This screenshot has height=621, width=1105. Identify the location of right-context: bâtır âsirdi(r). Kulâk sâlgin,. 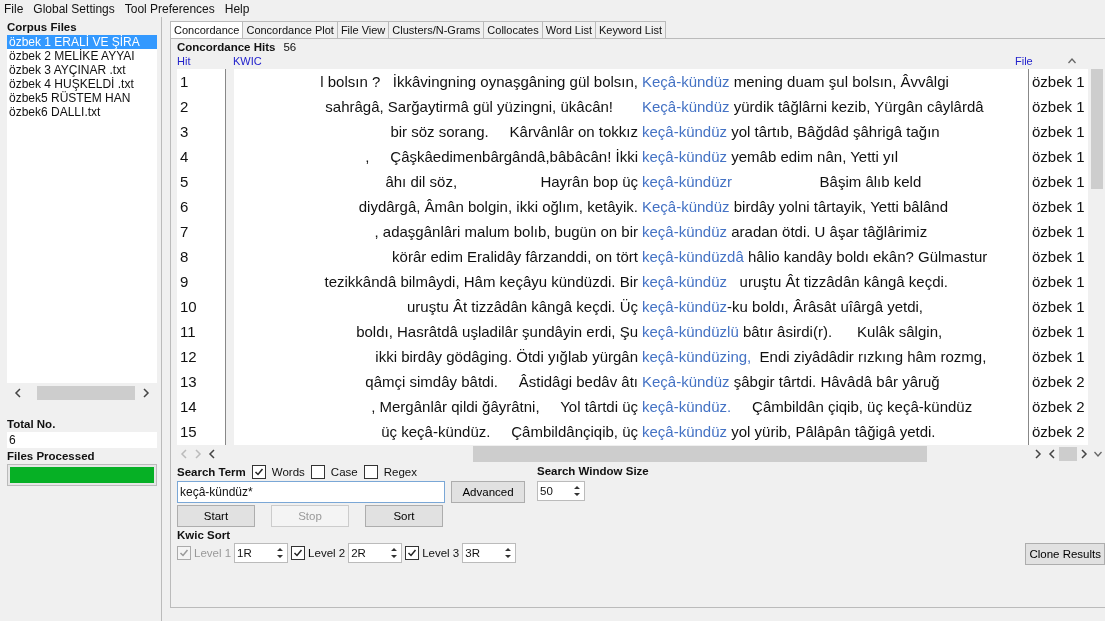
(842, 332).